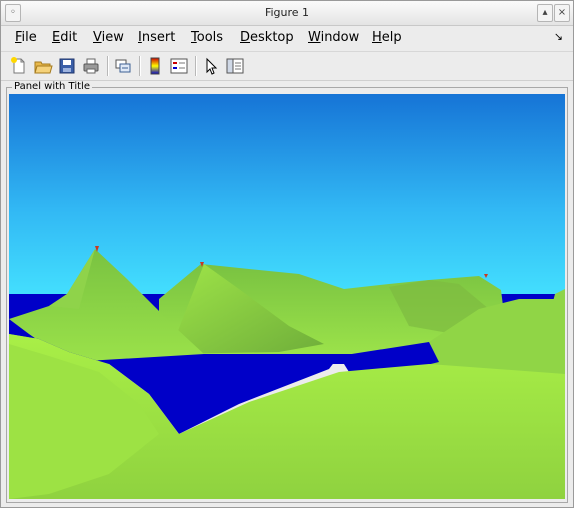 Image resolution: width=574 pixels, height=508 pixels. I want to click on menu-help: Help, so click(387, 37).